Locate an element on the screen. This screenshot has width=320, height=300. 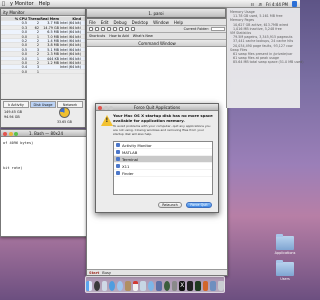
table-cell: 2 is located at coordinates (37, 40).